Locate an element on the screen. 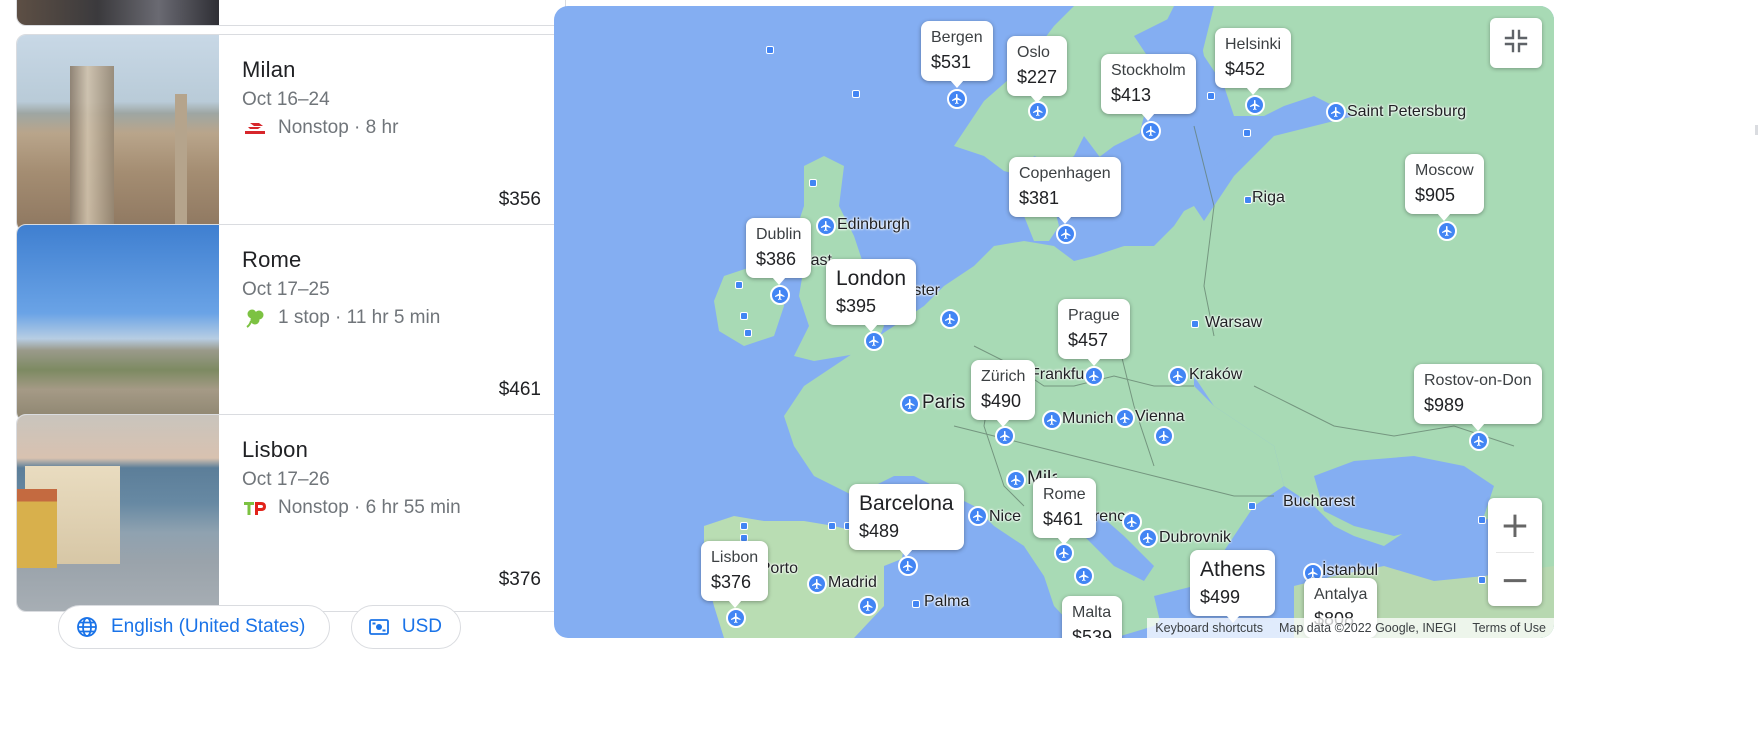  price-bubble-barcelona: Barcelona $489 is located at coordinates (906, 520).